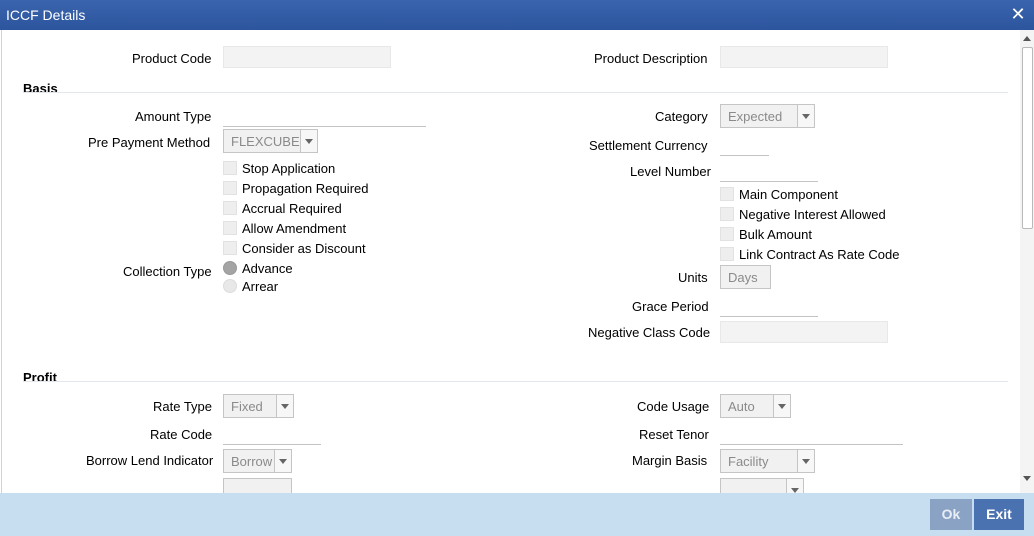  I want to click on product-code-field, so click(307, 57).